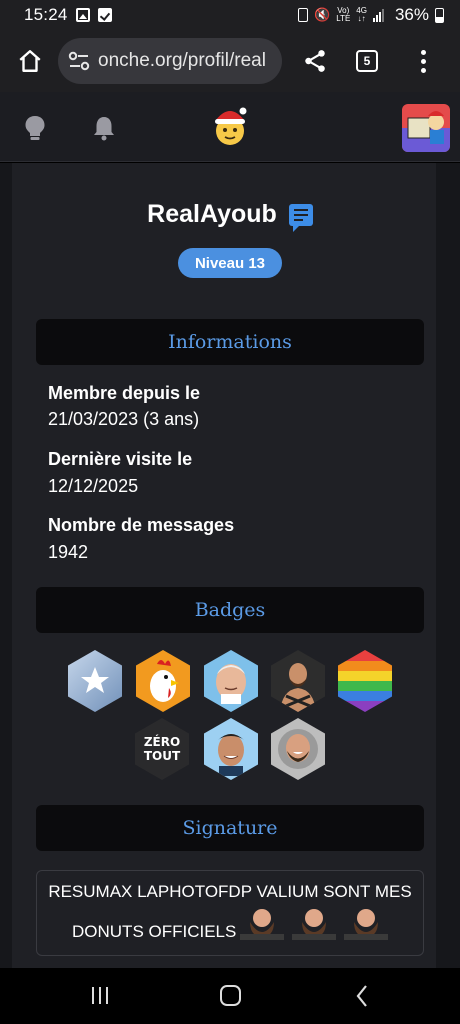  I want to click on share-button, so click(315, 61).